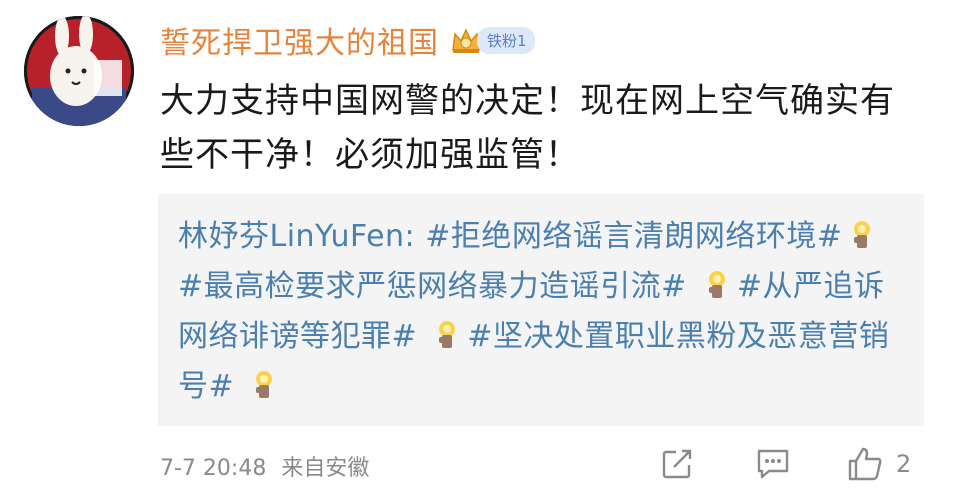 This screenshot has width=954, height=493. What do you see at coordinates (506, 40) in the screenshot?
I see `fan-badge-label: 铁粉1` at bounding box center [506, 40].